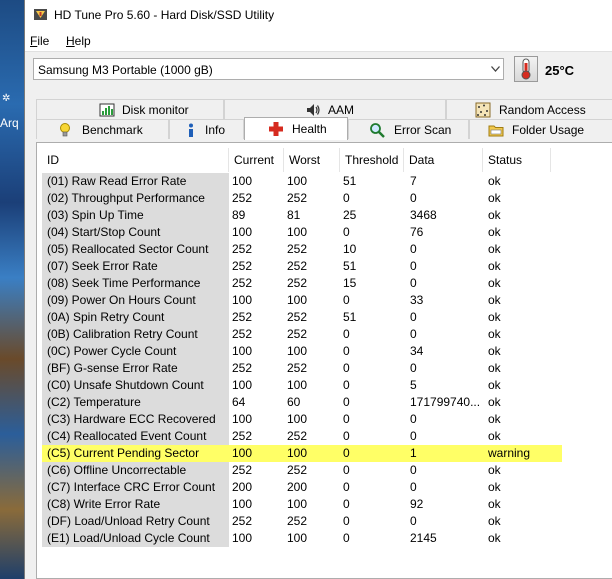 The width and height of the screenshot is (612, 579). Describe the element at coordinates (417, 300) in the screenshot. I see `raw-data-value: 33` at that location.